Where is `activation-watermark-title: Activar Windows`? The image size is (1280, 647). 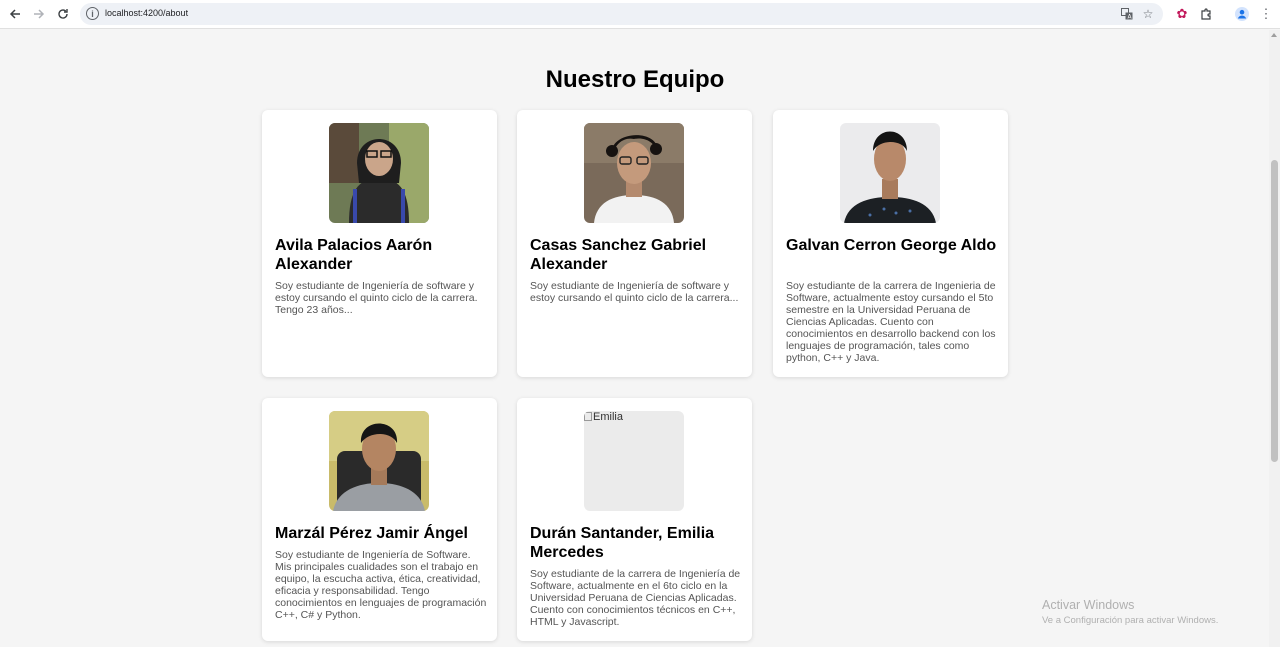
activation-watermark-title: Activar Windows is located at coordinates (1088, 605).